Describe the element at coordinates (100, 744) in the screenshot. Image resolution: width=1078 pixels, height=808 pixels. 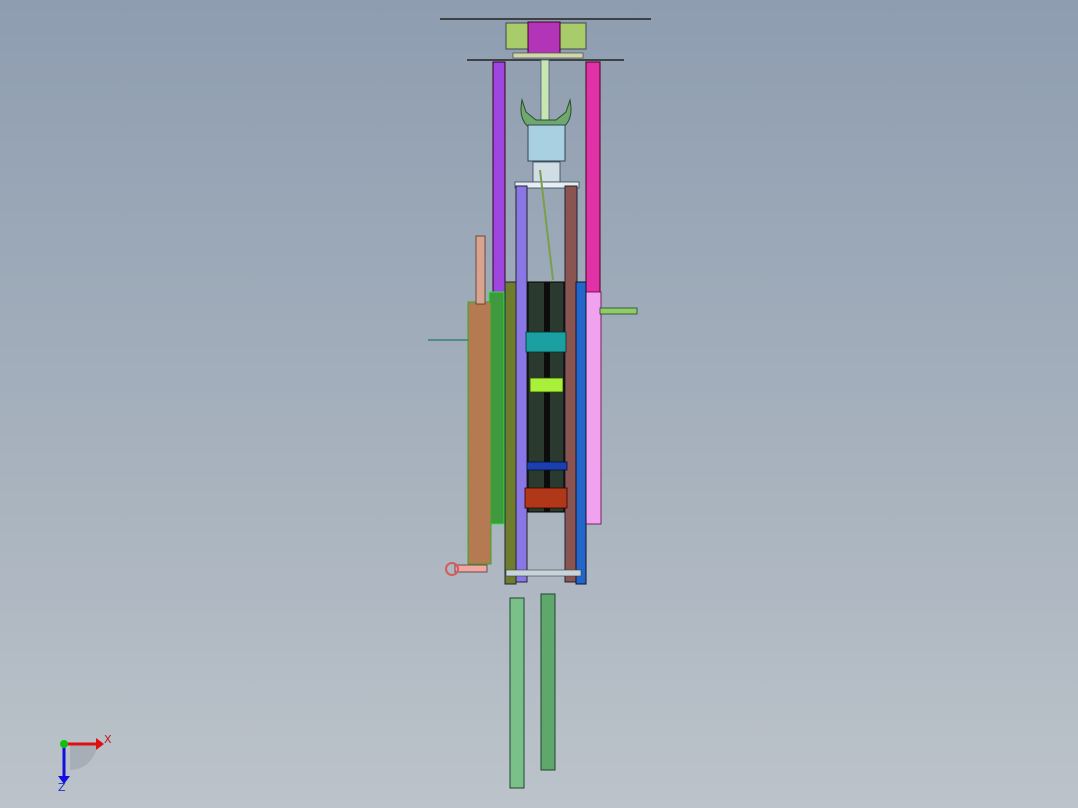
I see `x-axis-arrowhead` at that location.